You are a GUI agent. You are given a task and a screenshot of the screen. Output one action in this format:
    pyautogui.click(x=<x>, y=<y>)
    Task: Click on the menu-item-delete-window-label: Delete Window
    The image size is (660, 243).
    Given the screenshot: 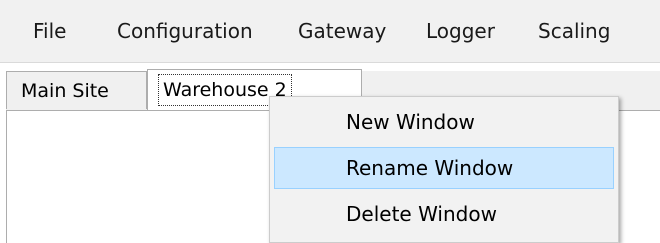 What is the action you would take?
    pyautogui.click(x=421, y=214)
    